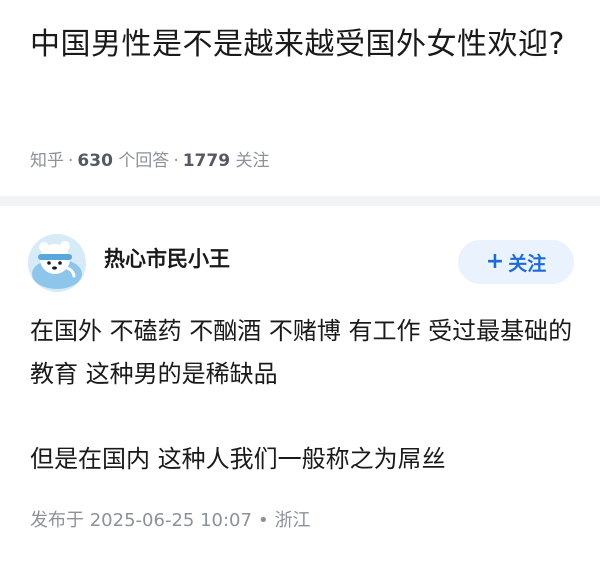 The image size is (600, 565). I want to click on published-time: 2025-06-25 10:07, so click(170, 520).